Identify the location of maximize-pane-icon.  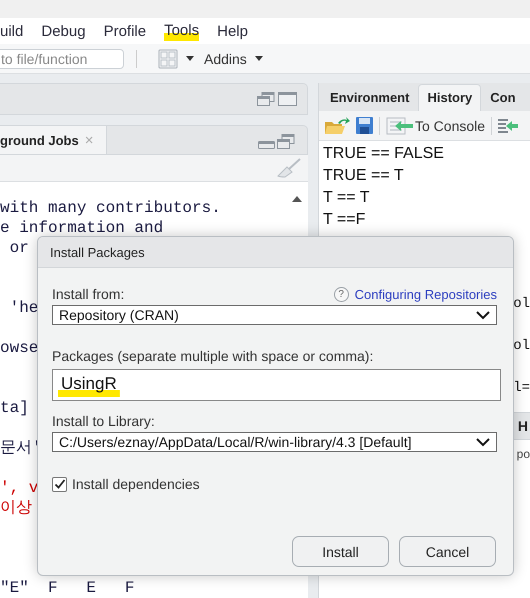
(287, 99).